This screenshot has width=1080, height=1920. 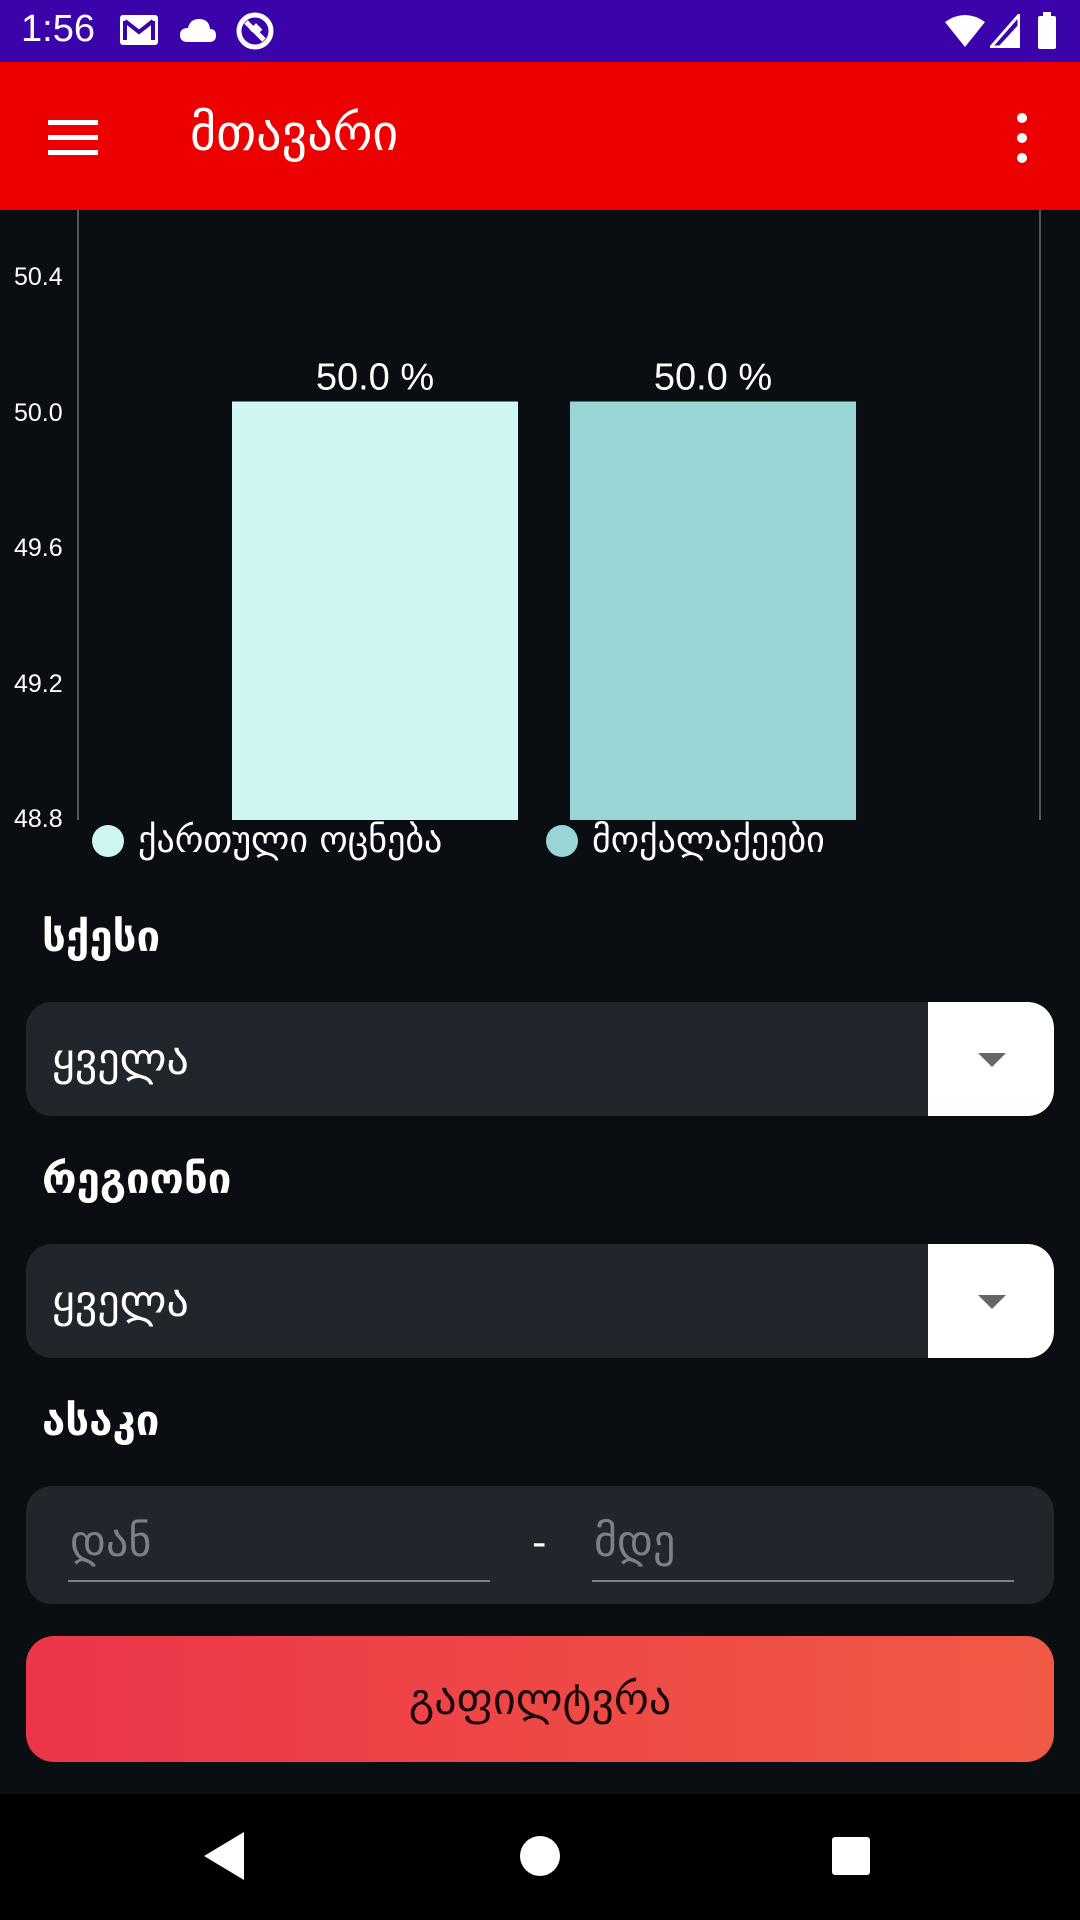 What do you see at coordinates (73, 137) in the screenshot?
I see `menu-icon` at bounding box center [73, 137].